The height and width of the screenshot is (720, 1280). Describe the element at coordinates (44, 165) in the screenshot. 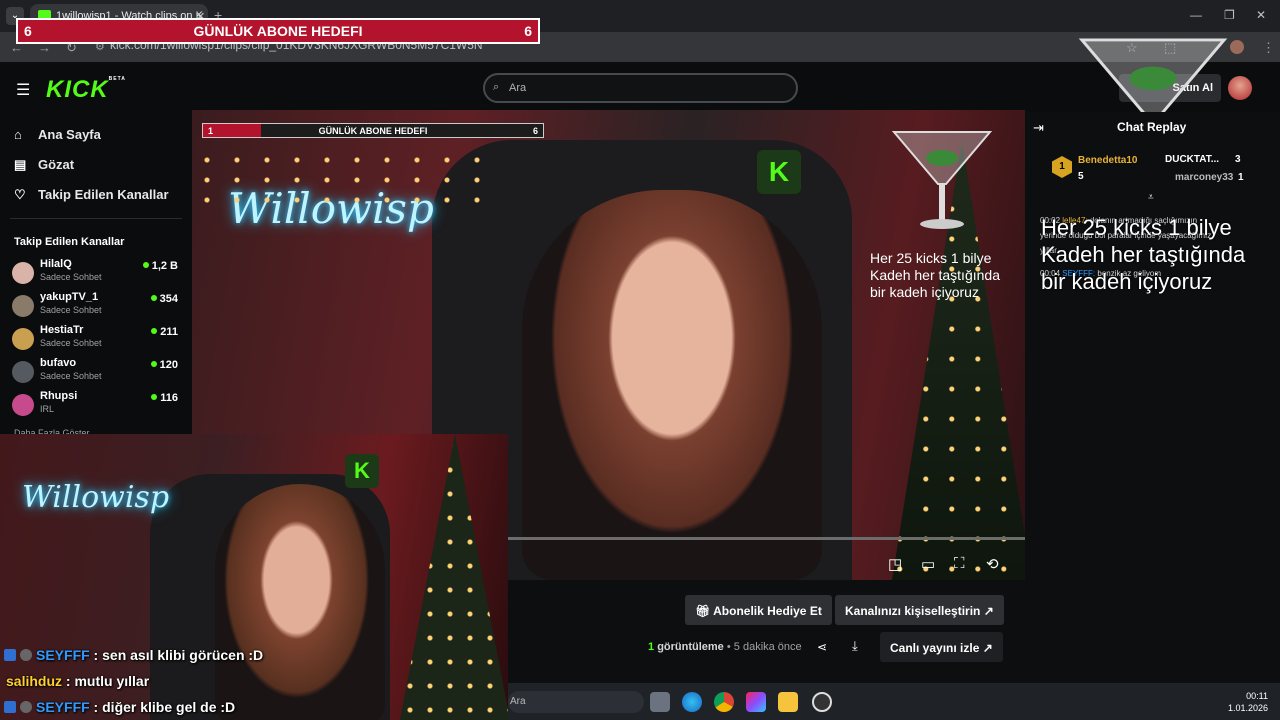

I see `nav-browse: ▤ Gözat` at that location.